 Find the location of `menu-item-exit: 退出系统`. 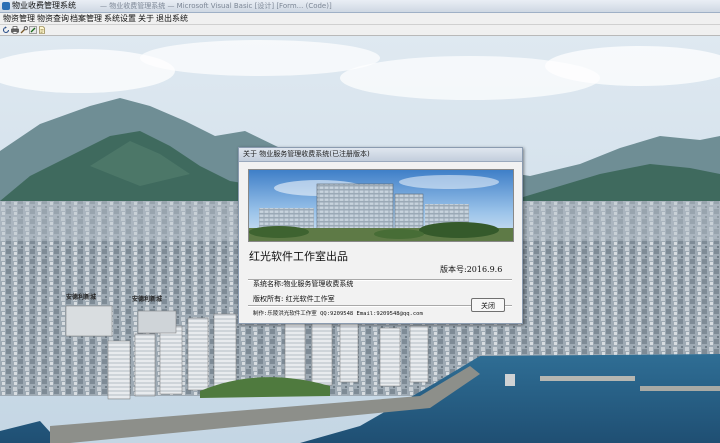

menu-item-exit: 退出系统 is located at coordinates (172, 18).